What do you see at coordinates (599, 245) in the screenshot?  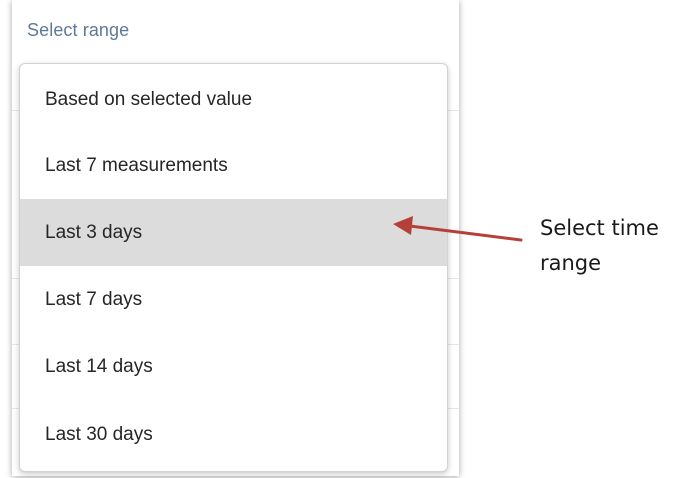 I see `annotation-label: Select time range` at bounding box center [599, 245].